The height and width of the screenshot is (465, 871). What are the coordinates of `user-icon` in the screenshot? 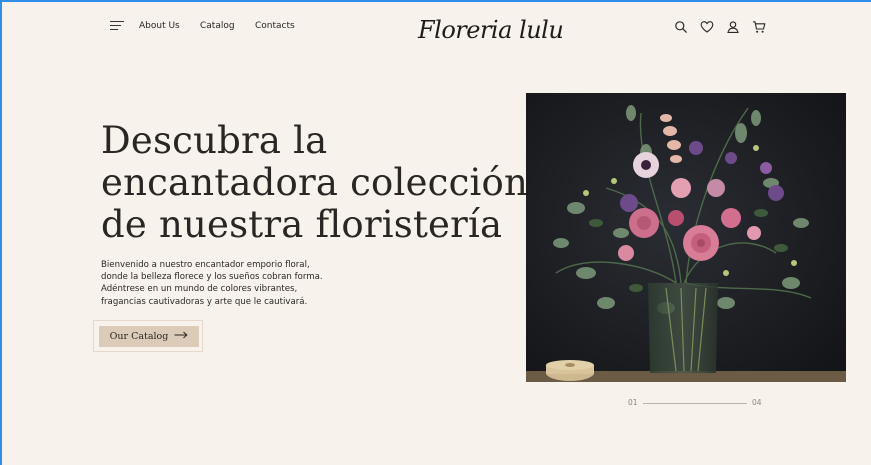 It's located at (733, 26).